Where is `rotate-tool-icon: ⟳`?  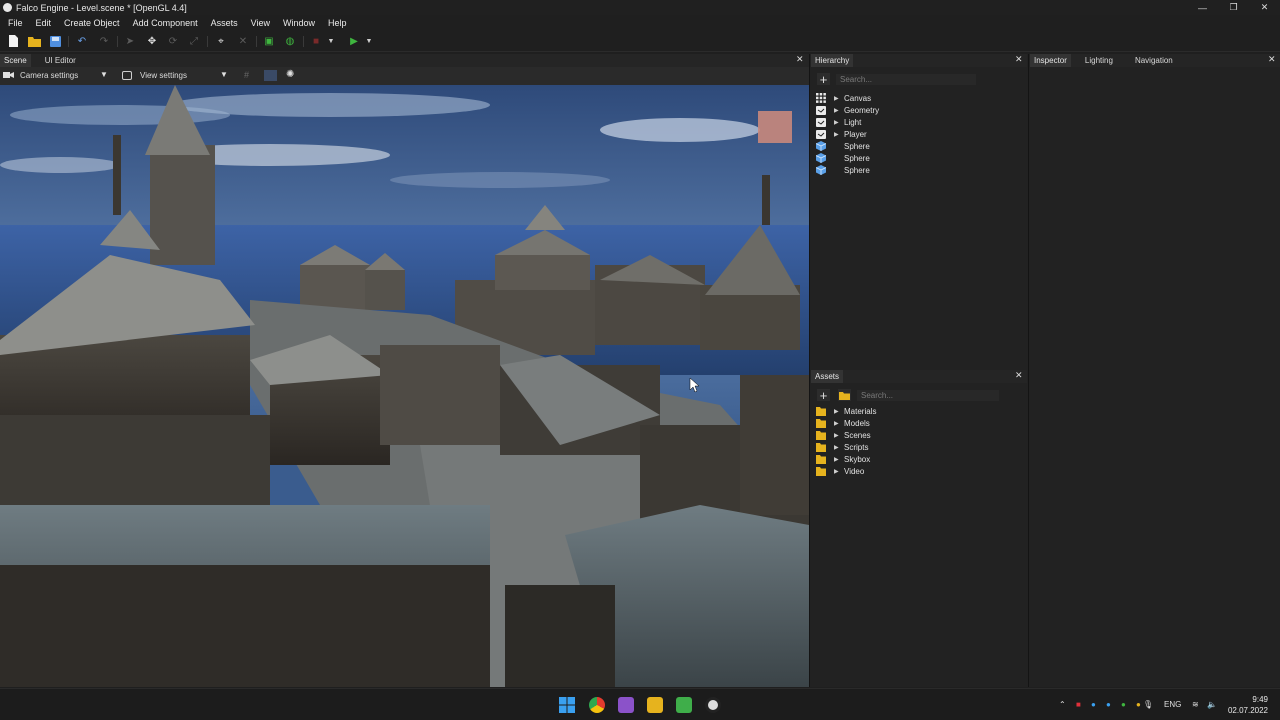 rotate-tool-icon: ⟳ is located at coordinates (173, 41).